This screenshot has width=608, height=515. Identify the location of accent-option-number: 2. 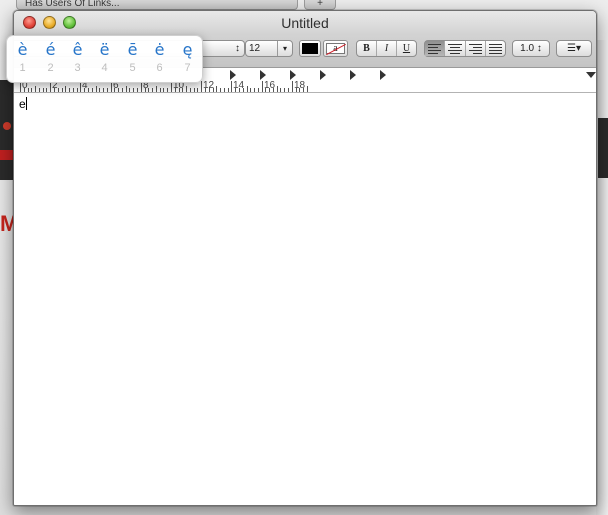
(50, 68).